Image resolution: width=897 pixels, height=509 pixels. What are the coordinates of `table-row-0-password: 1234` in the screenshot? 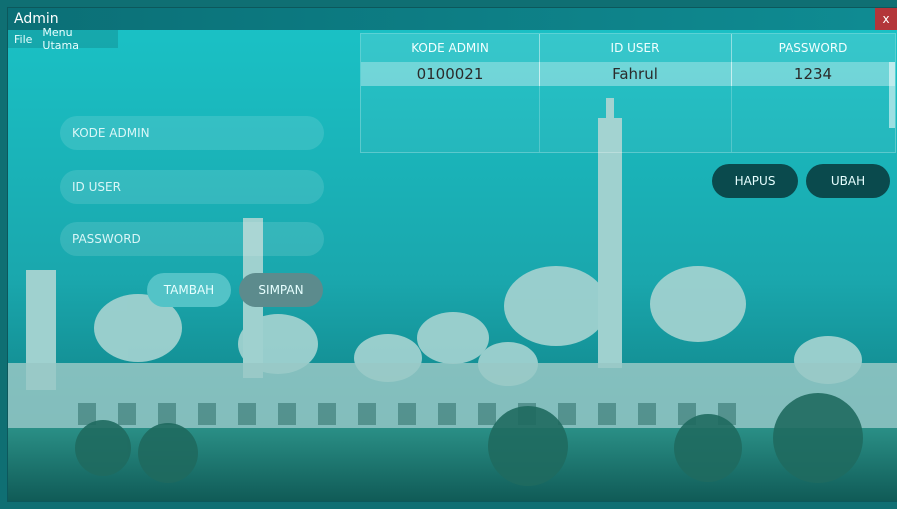 It's located at (813, 74).